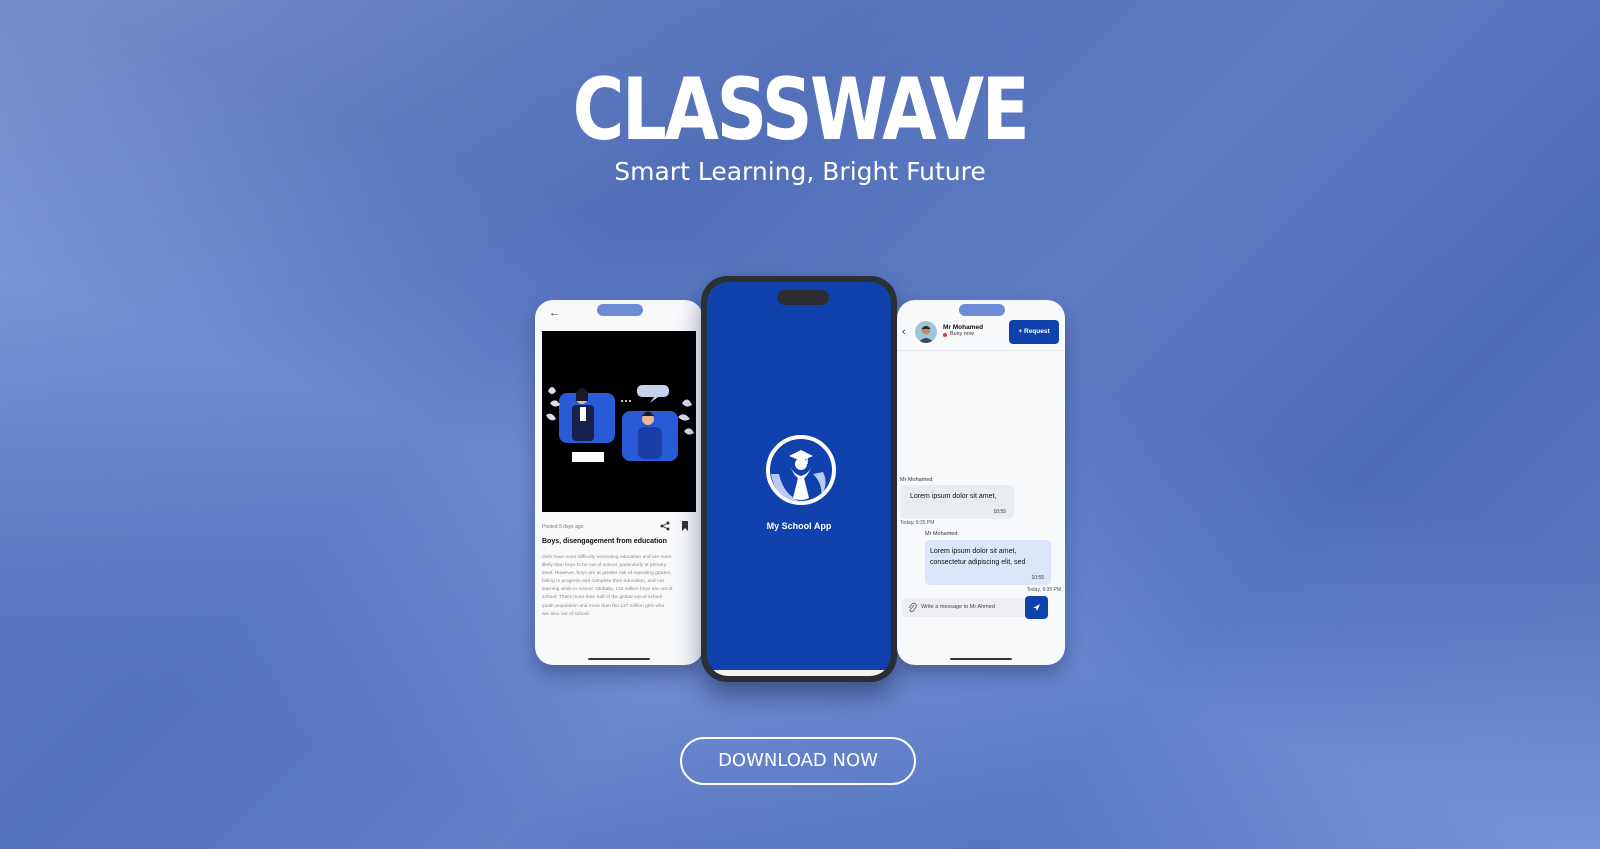  I want to click on message-bubble-received: Lorem ipsum dolor sit amet, 10:55, so click(957, 502).